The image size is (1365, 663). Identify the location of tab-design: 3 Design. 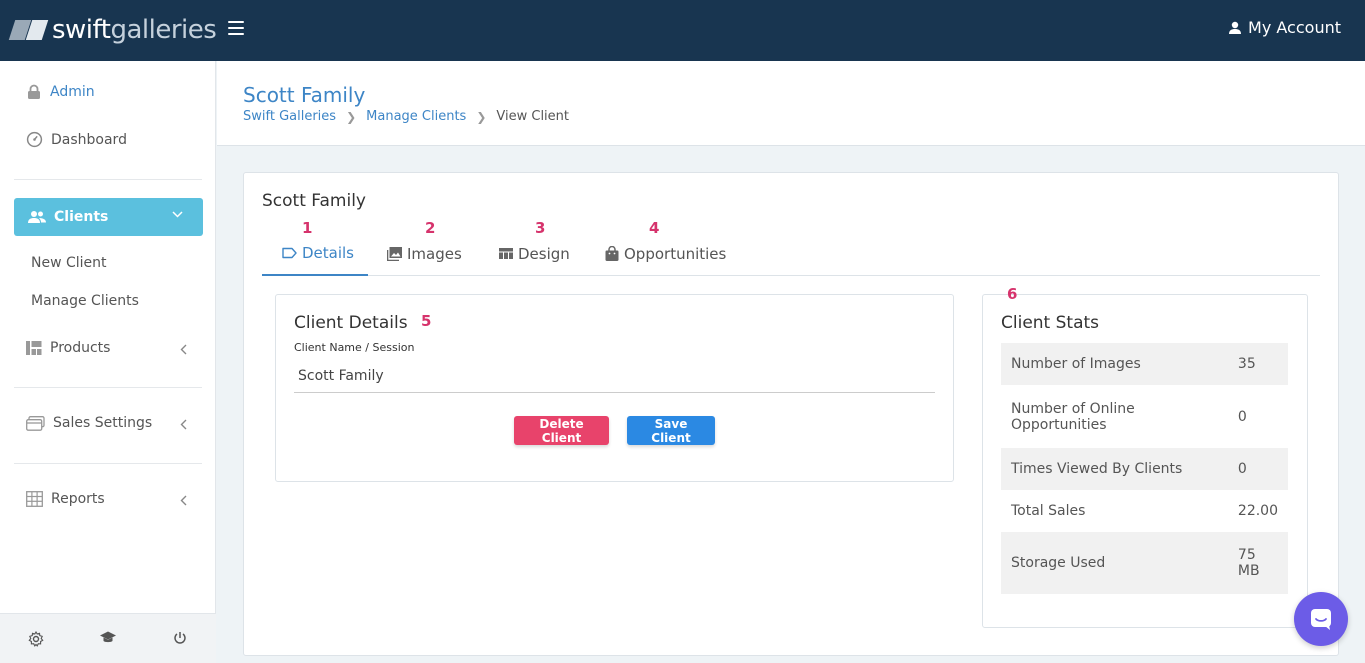
(534, 247).